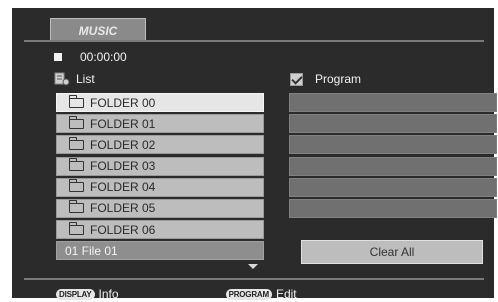 The width and height of the screenshot is (498, 302). I want to click on top-divider, so click(254, 41).